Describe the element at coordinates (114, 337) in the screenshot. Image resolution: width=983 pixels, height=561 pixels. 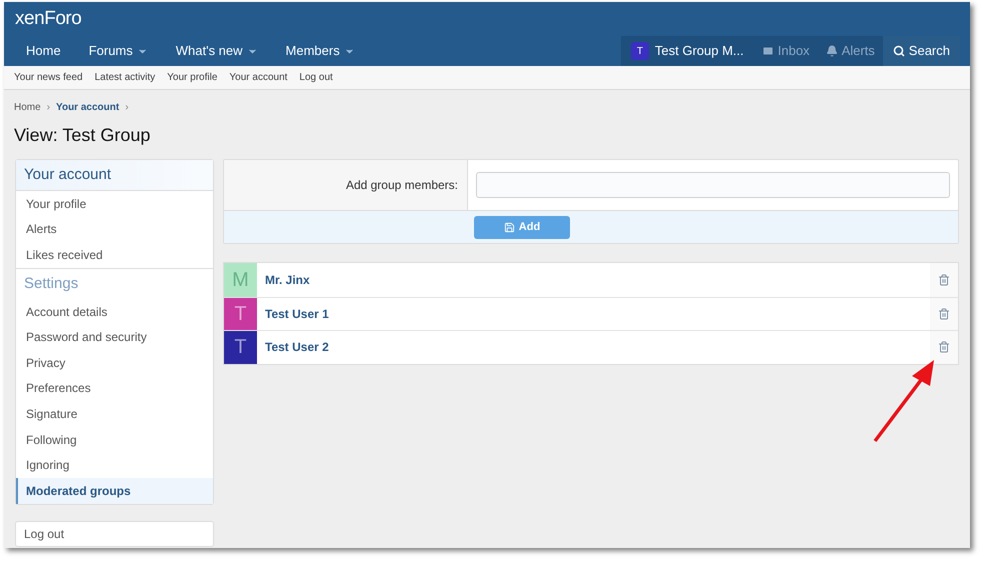
I see `sidebar-item: Password and security` at that location.